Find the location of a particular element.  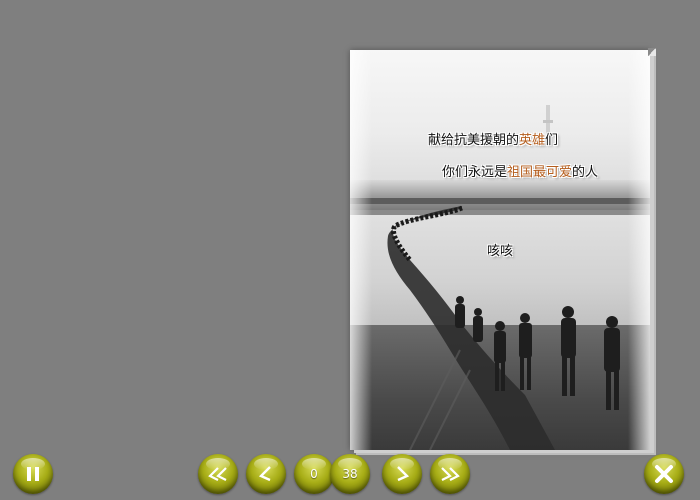

pause-button is located at coordinates (33, 474).